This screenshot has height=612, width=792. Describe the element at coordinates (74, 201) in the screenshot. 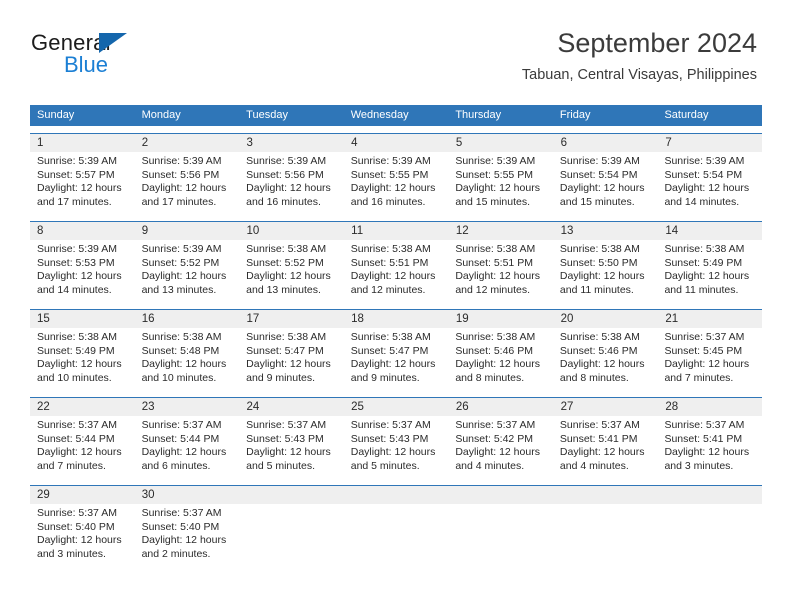

I see `daylight-text-line2: and 17 minutes.` at that location.